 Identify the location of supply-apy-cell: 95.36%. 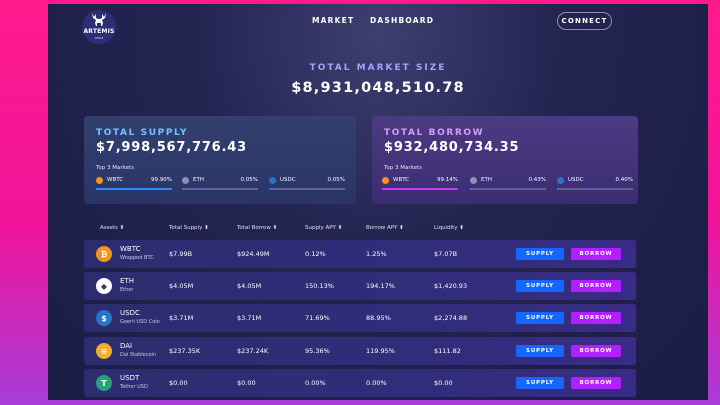
(317, 351).